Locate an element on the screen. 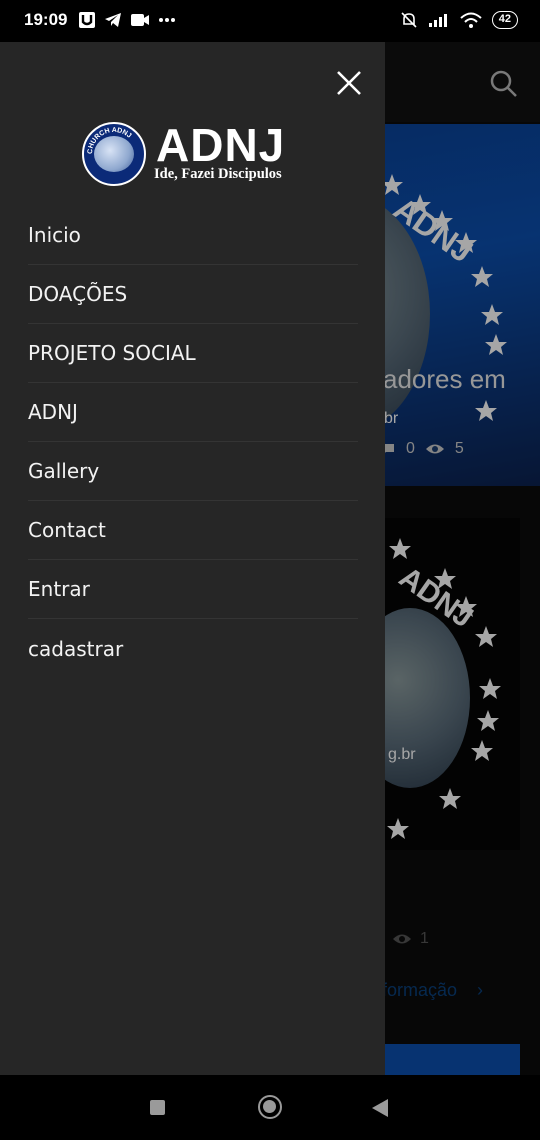 The image size is (540, 1140). seal-text: CHURCH ADNJ is located at coordinates (110, 140).